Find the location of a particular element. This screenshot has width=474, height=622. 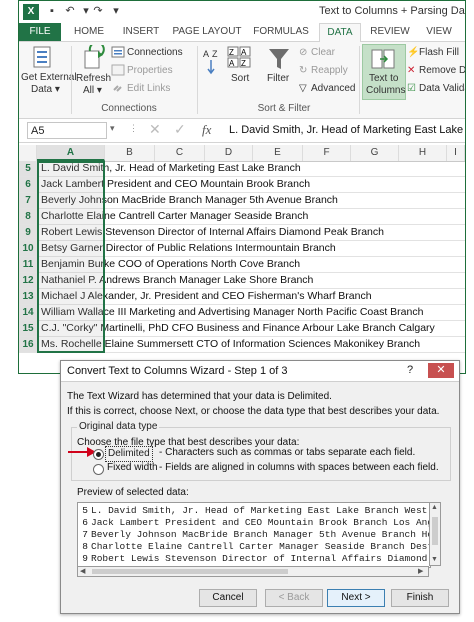

finish-button: Finish is located at coordinates (420, 598).